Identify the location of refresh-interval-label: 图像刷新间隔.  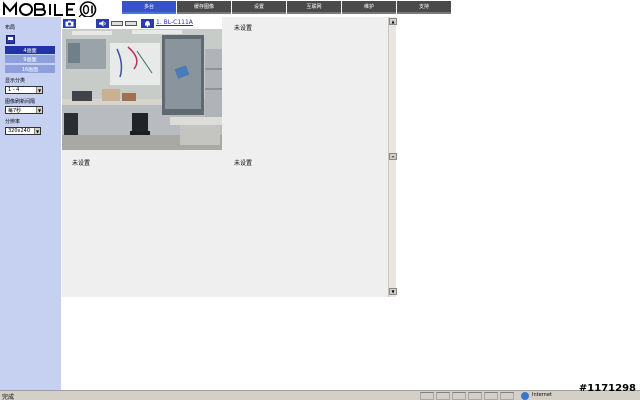
(20, 102).